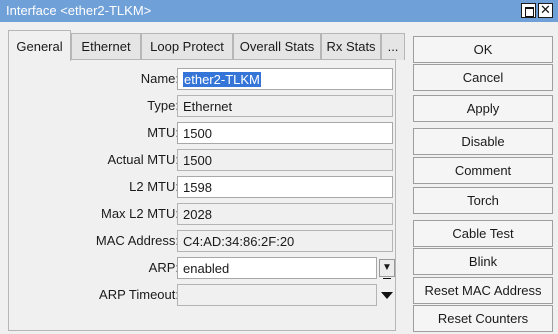  Describe the element at coordinates (387, 269) in the screenshot. I see `dropdown-icon: ▼` at that location.